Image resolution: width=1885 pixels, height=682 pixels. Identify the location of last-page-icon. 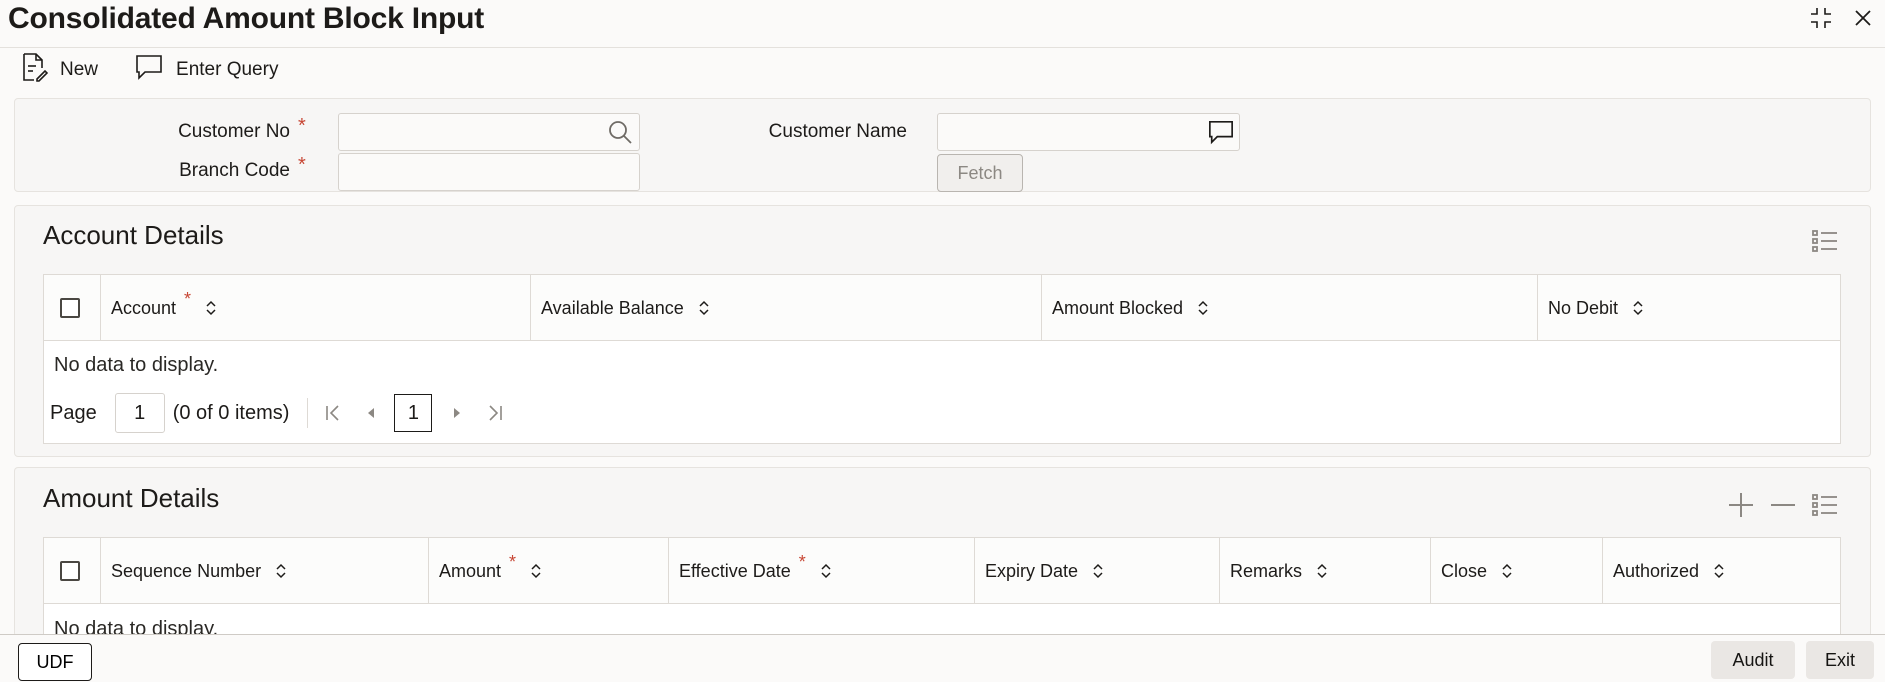
(495, 413).